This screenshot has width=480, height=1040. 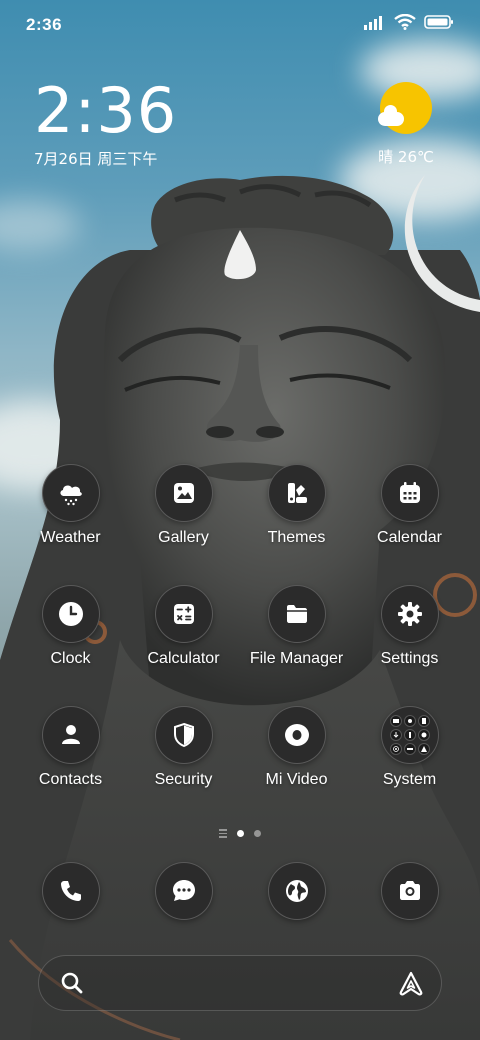 I want to click on app-security: Security, so click(x=183, y=747).